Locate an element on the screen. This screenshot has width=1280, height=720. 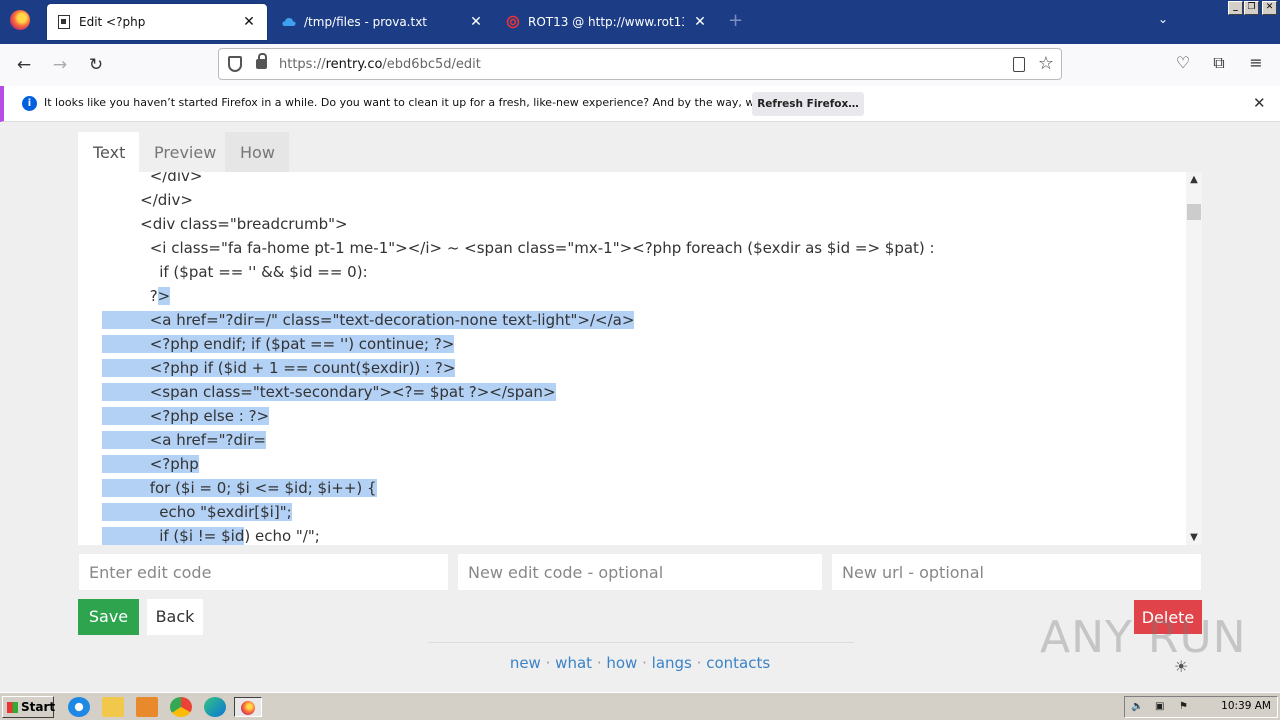
back-arrow-icon: ← is located at coordinates (24, 65).